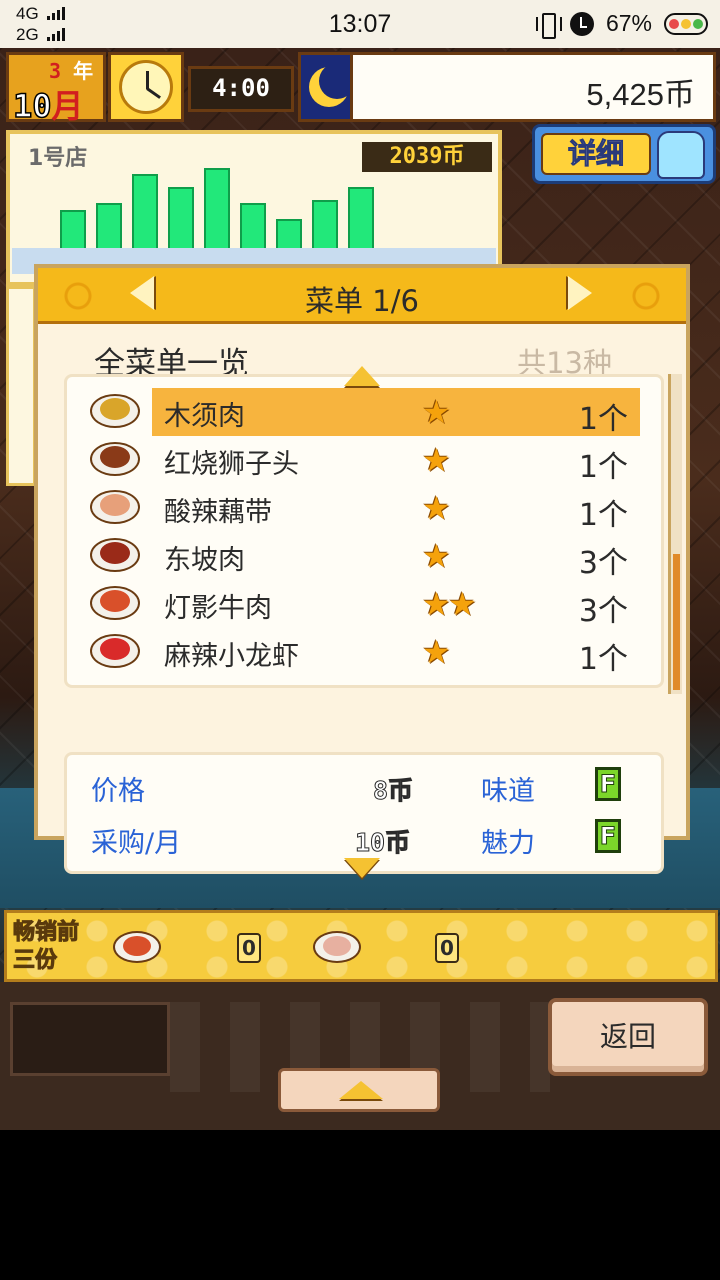 This screenshot has width=720, height=1280. What do you see at coordinates (90, 1039) in the screenshot?
I see `sign-board` at bounding box center [90, 1039].